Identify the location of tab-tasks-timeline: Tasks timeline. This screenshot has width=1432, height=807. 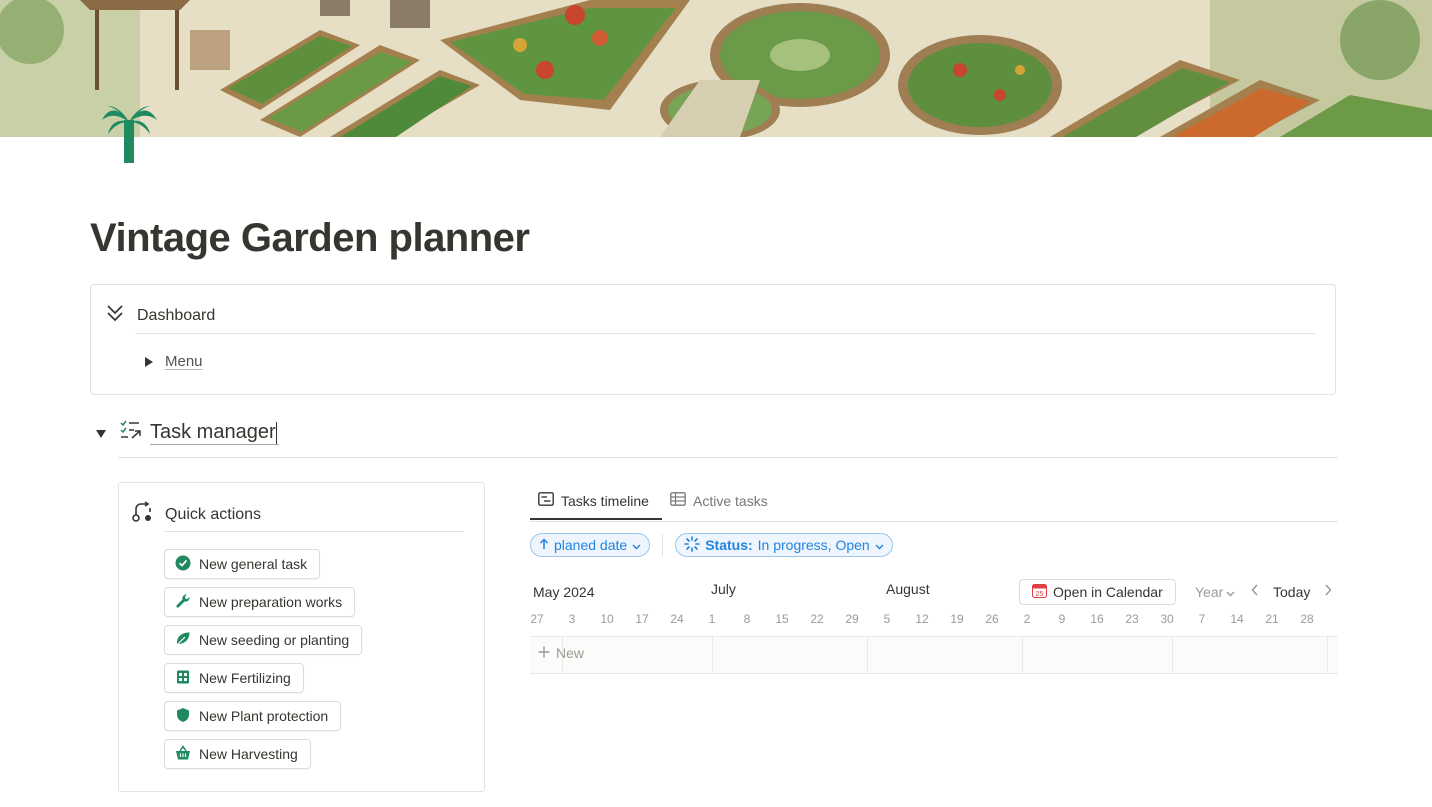
(593, 500).